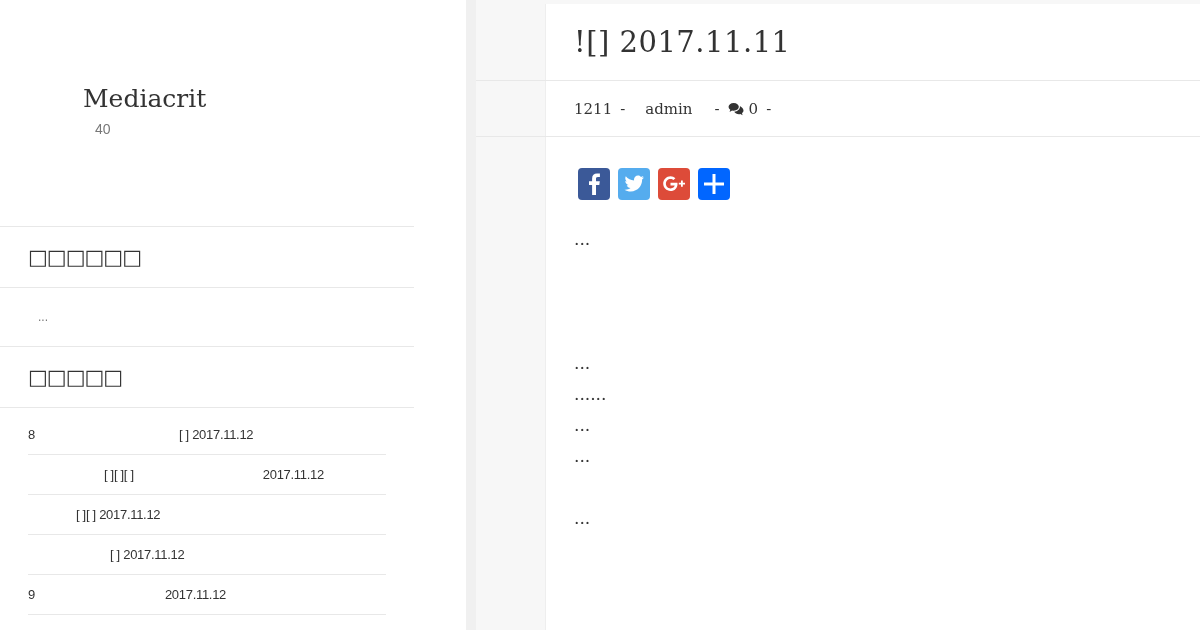 This screenshot has height=630, width=1200. What do you see at coordinates (669, 108) in the screenshot?
I see `author-link: admin` at bounding box center [669, 108].